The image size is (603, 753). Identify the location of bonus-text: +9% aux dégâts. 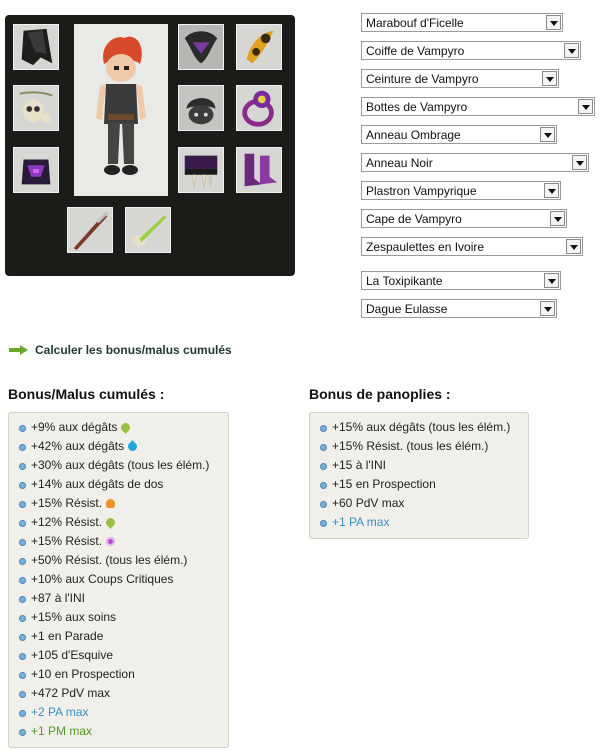
(74, 427).